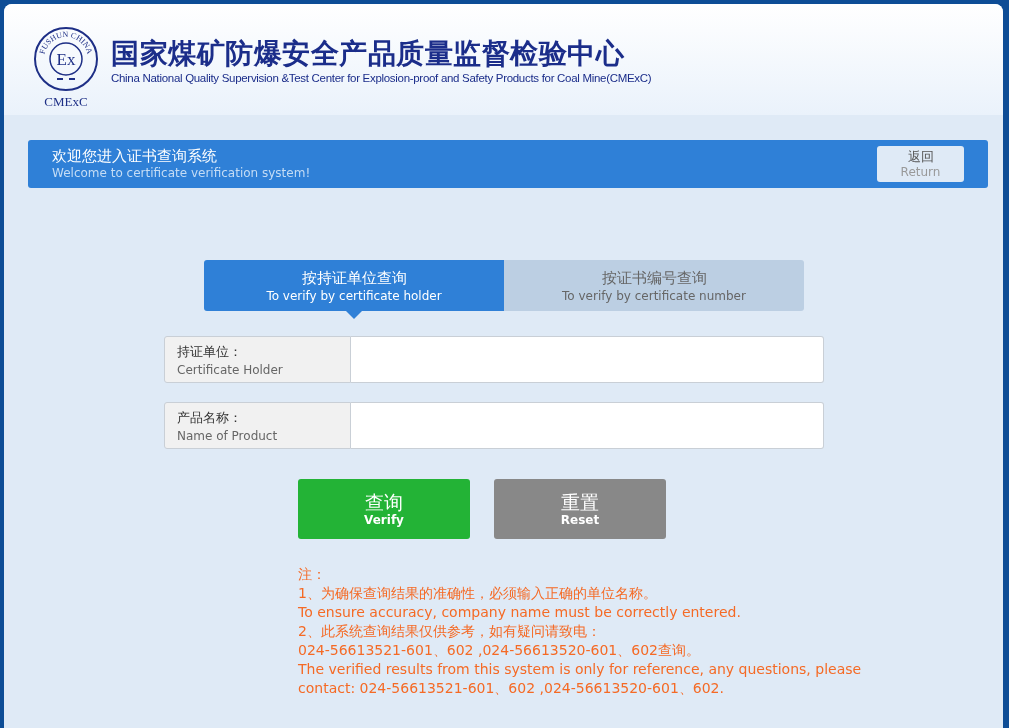 The height and width of the screenshot is (728, 1009). What do you see at coordinates (654, 285) in the screenshot?
I see `search-tab: 按证书编号查询 To verify by certificate number` at bounding box center [654, 285].